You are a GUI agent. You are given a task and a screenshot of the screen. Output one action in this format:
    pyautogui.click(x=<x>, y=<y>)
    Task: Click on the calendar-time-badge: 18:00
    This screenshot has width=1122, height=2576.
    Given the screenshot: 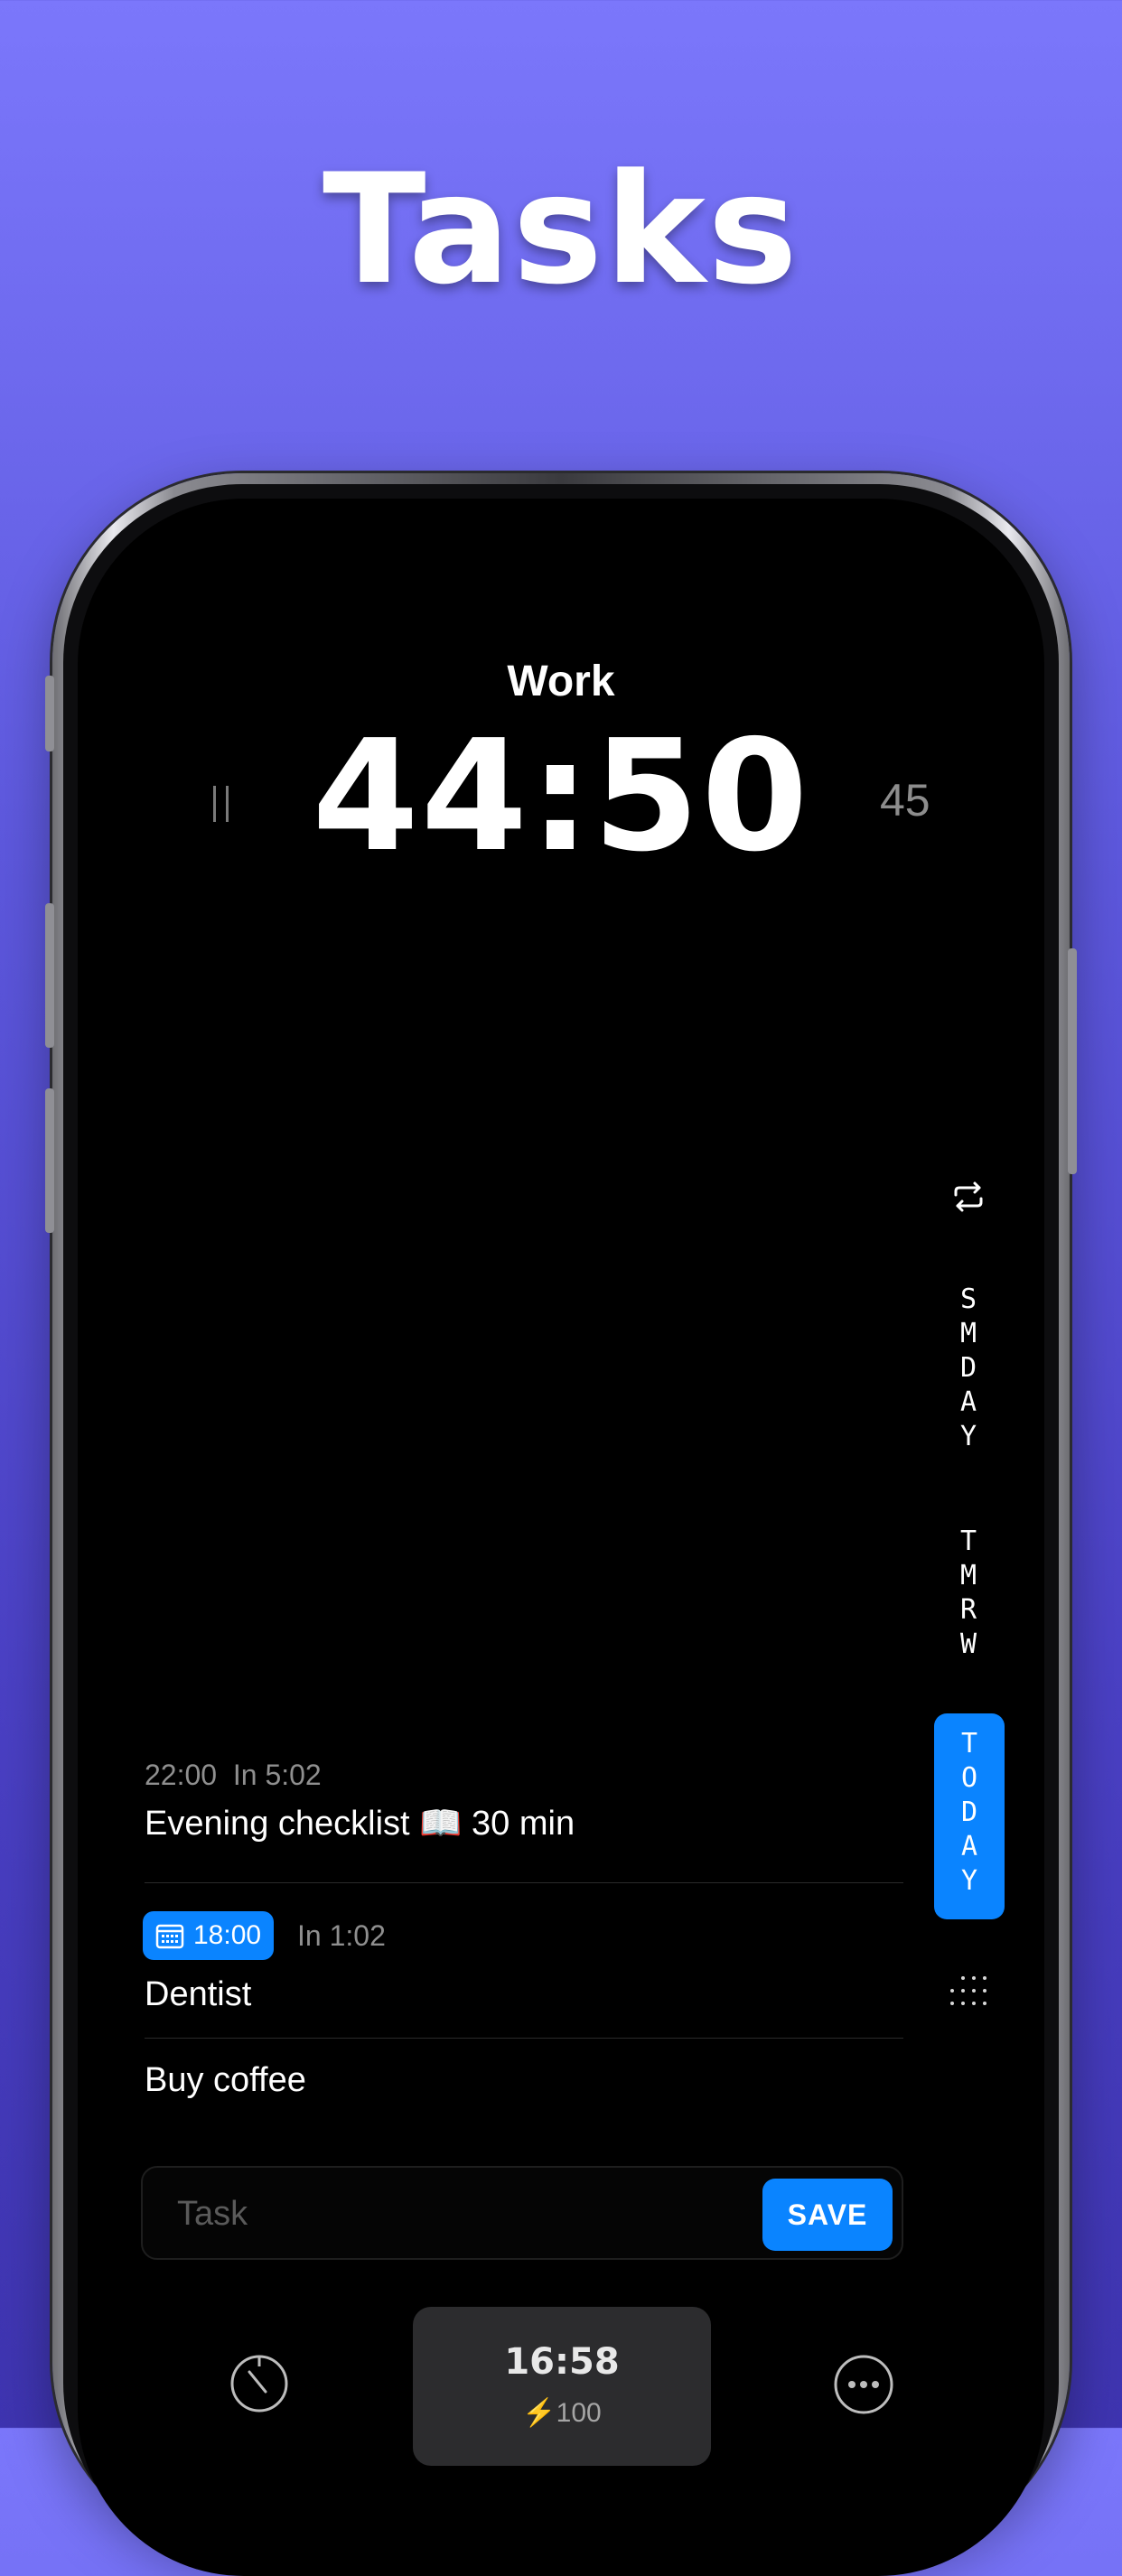 What is the action you would take?
    pyautogui.click(x=209, y=1935)
    